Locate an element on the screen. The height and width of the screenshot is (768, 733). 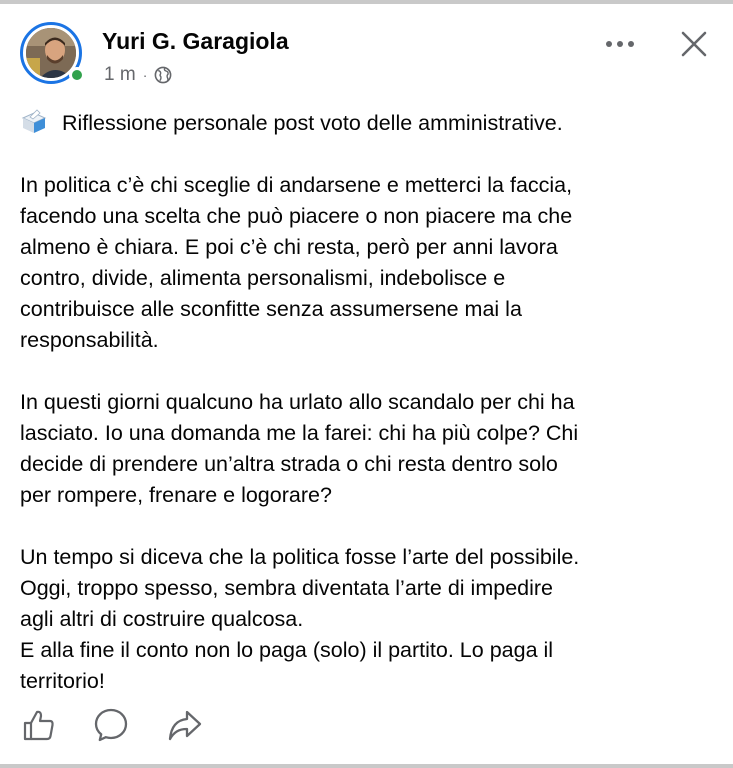
author-avatar is located at coordinates (54, 56).